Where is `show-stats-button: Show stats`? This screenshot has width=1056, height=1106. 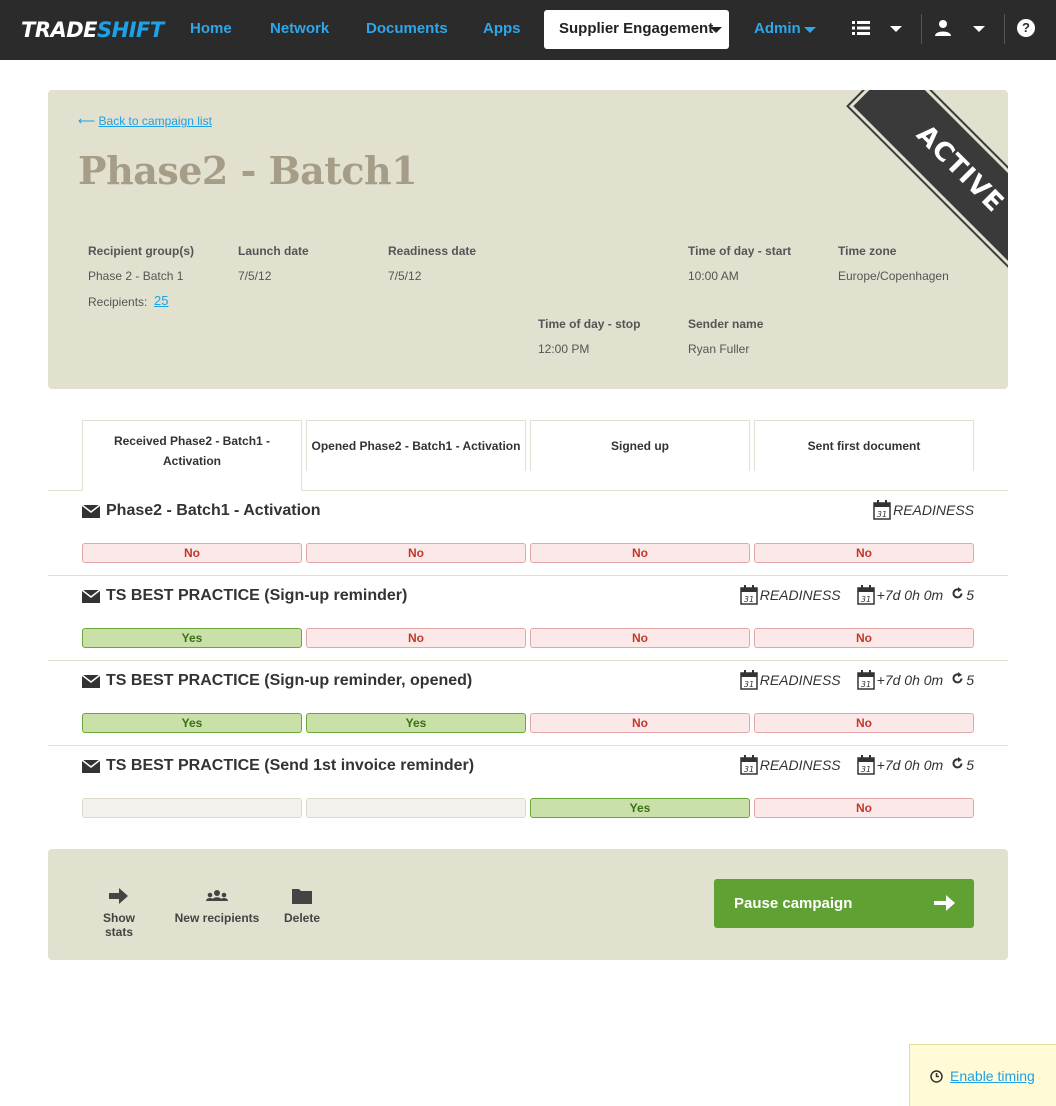
show-stats-button: Show stats is located at coordinates (119, 913).